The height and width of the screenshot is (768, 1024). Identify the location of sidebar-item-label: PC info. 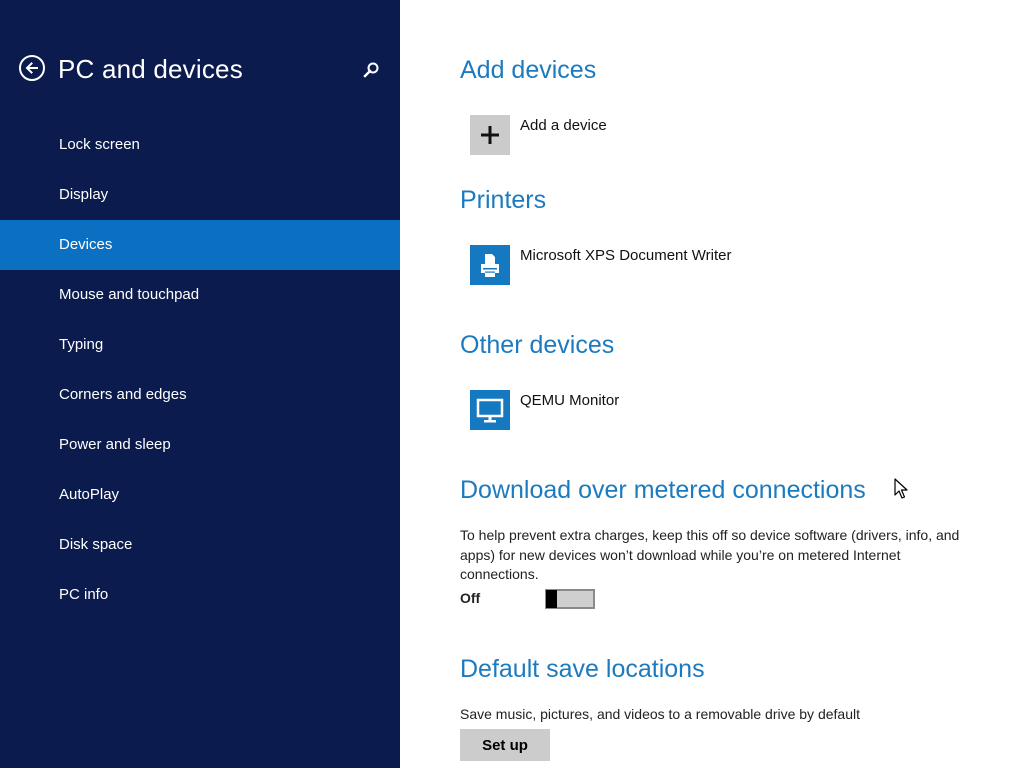
(84, 594).